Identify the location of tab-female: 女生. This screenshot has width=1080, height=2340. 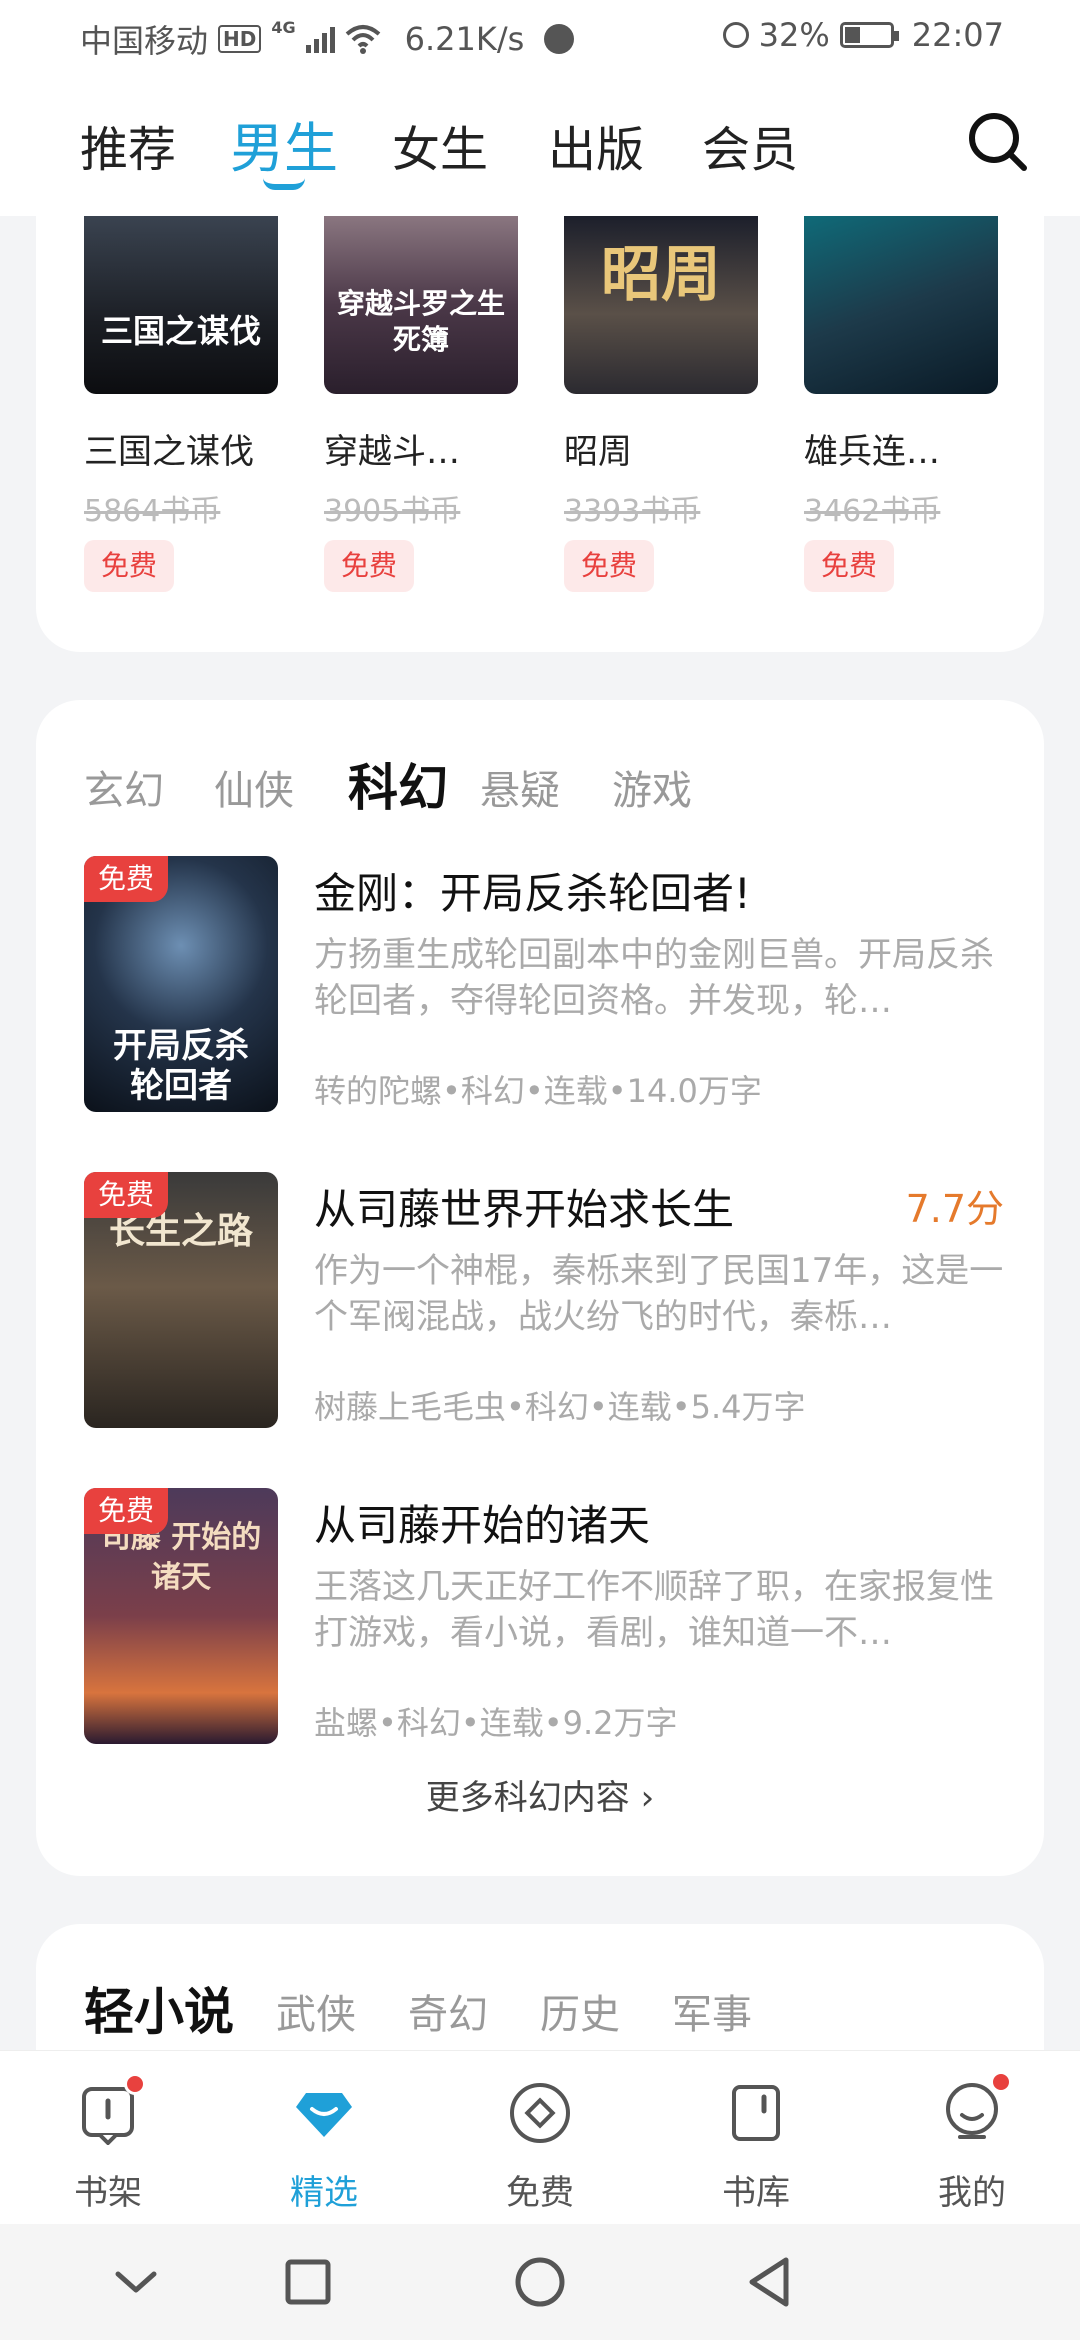
(440, 145).